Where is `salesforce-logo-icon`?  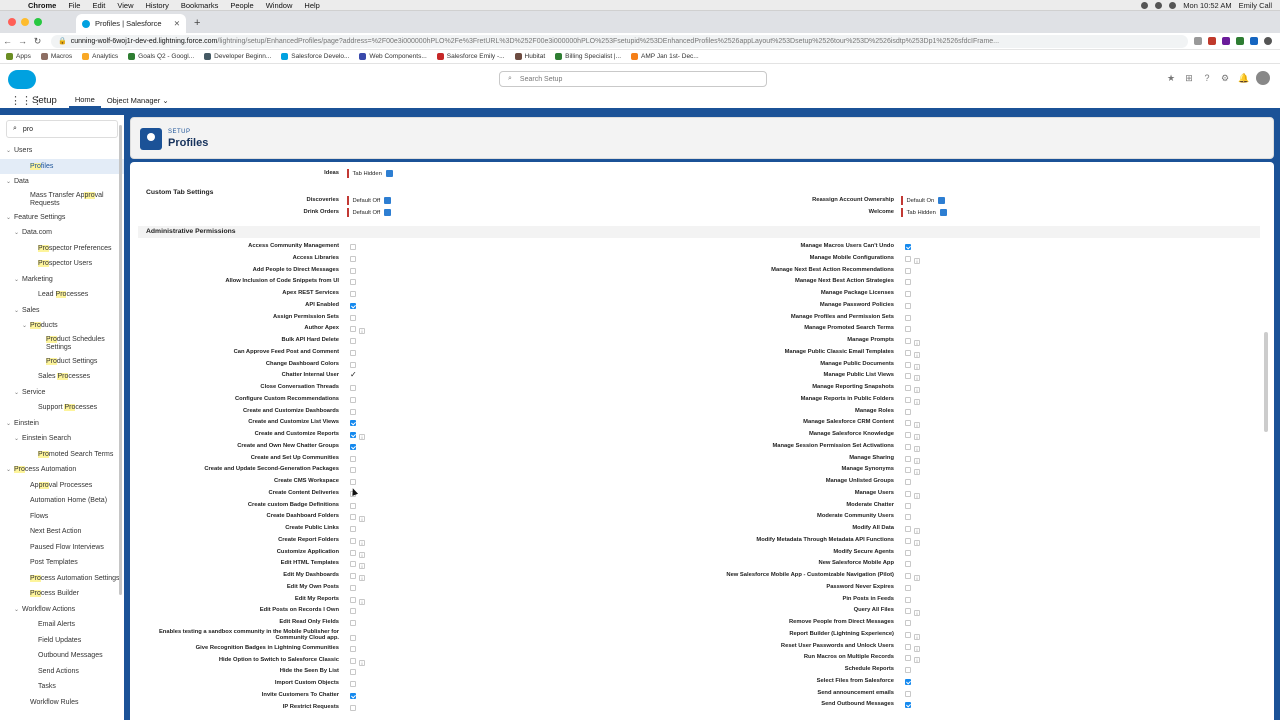
salesforce-logo-icon is located at coordinates (22, 79).